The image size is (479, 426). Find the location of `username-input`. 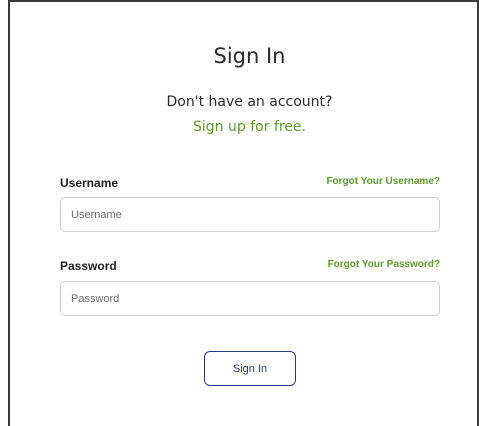

username-input is located at coordinates (250, 214).